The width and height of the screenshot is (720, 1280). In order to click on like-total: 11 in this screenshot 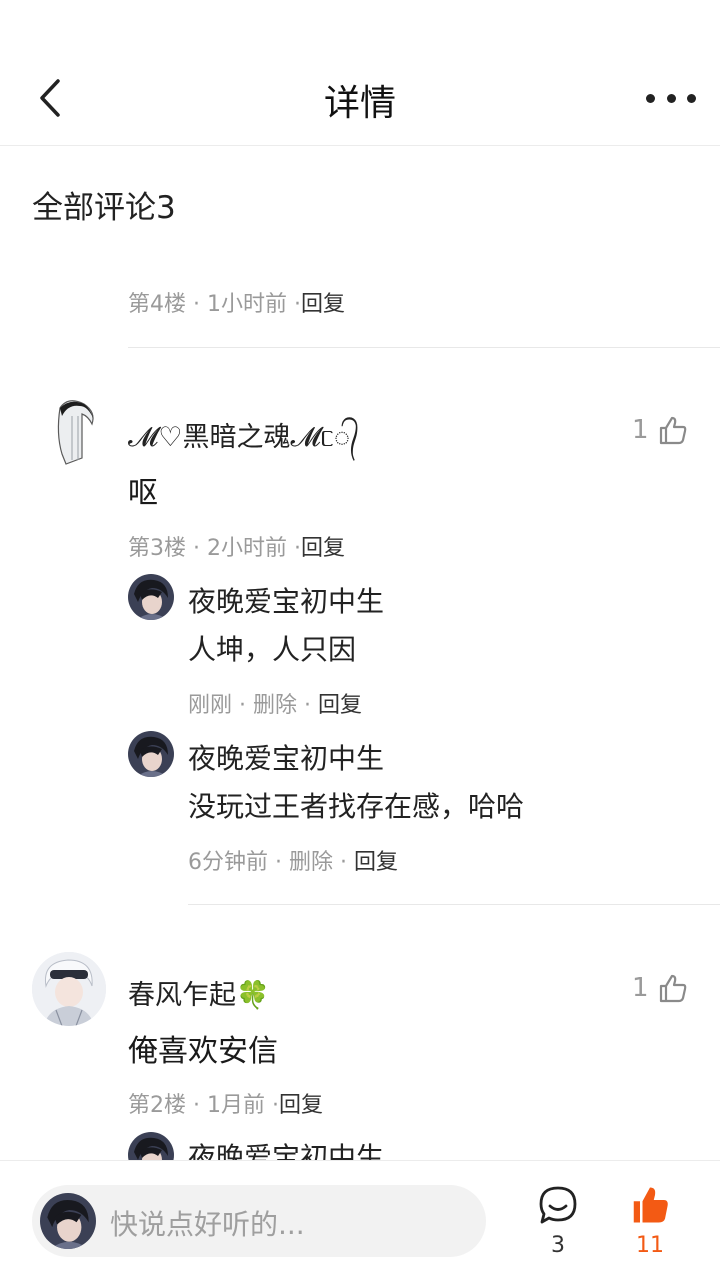, I will do `click(650, 1245)`.